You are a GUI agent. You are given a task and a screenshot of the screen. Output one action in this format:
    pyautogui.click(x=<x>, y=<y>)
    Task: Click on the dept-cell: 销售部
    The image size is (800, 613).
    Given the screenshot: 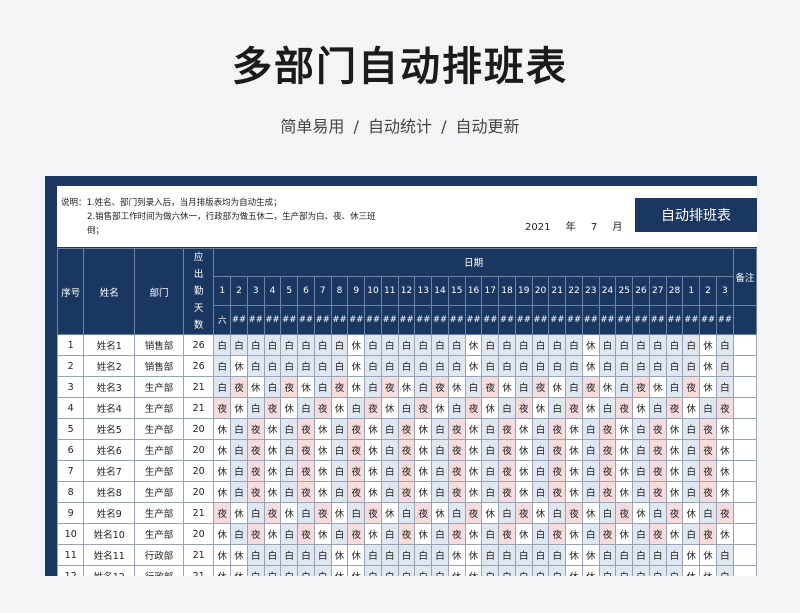 What is the action you would take?
    pyautogui.click(x=159, y=345)
    